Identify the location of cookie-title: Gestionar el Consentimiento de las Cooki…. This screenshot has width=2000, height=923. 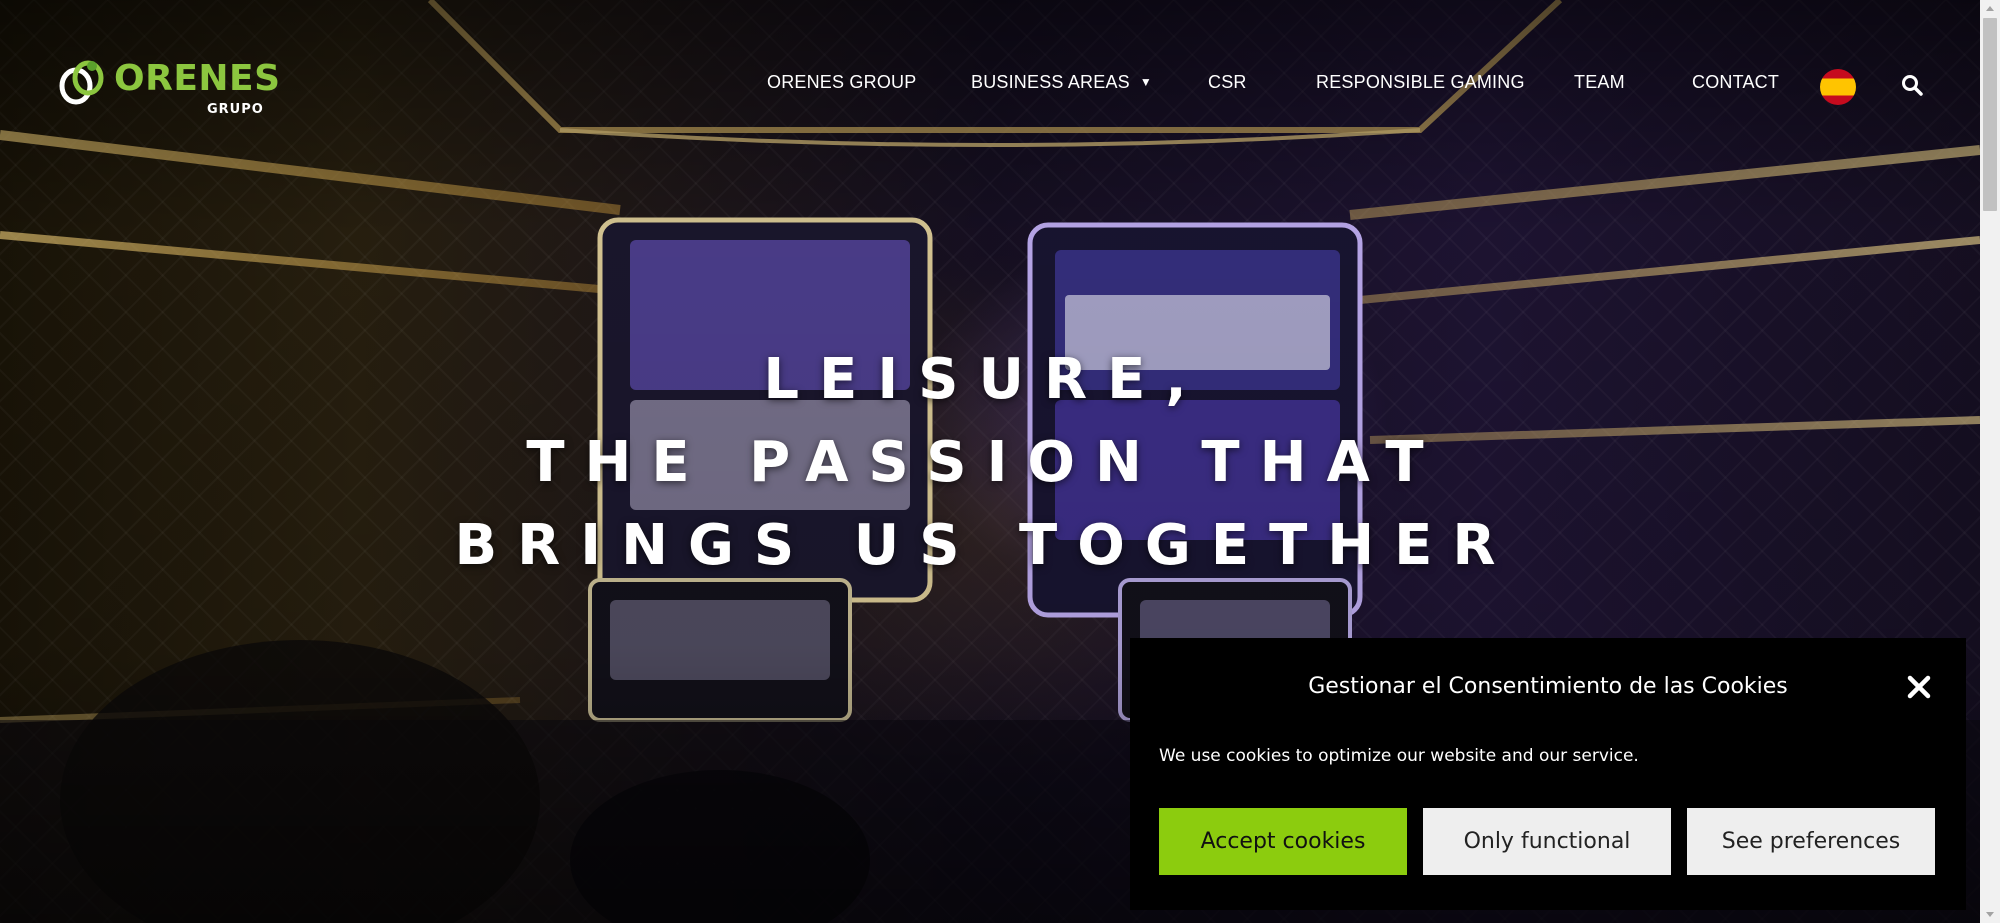
(1548, 686).